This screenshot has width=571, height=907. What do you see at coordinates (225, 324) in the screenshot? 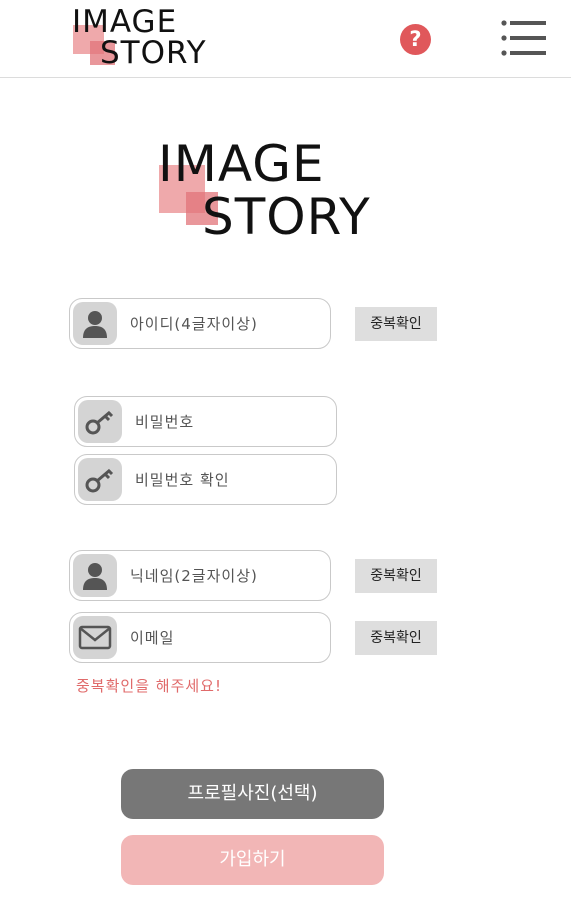
I see `id-input` at bounding box center [225, 324].